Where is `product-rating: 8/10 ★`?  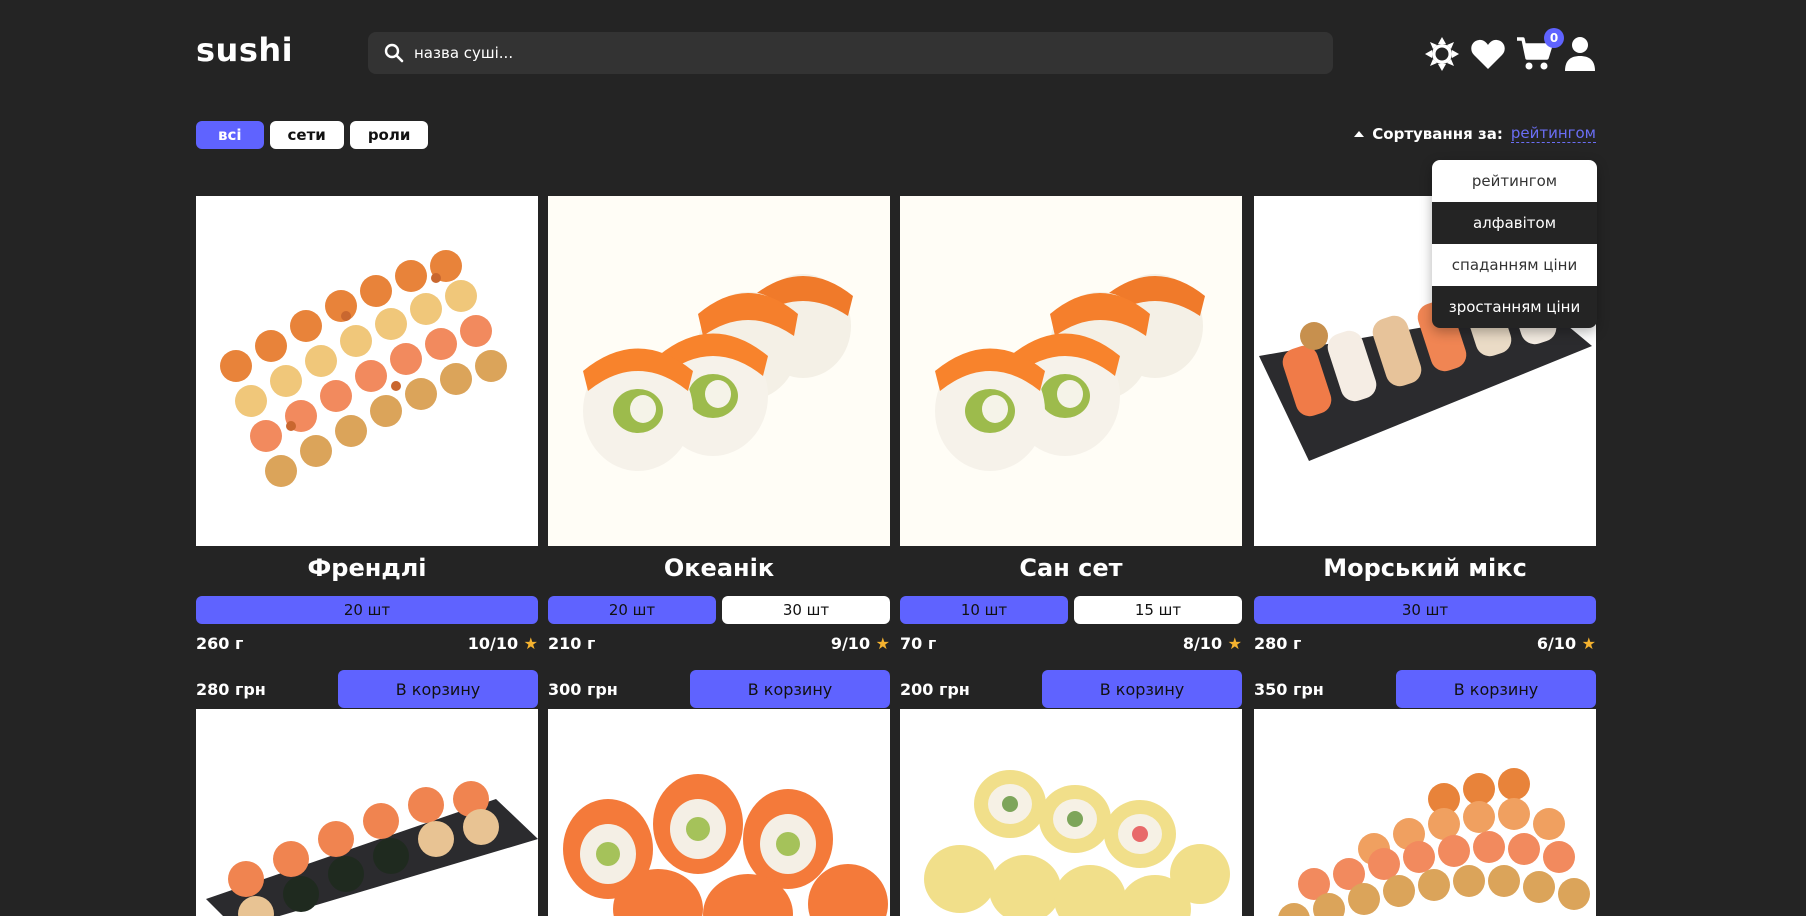 product-rating: 8/10 ★ is located at coordinates (1212, 643).